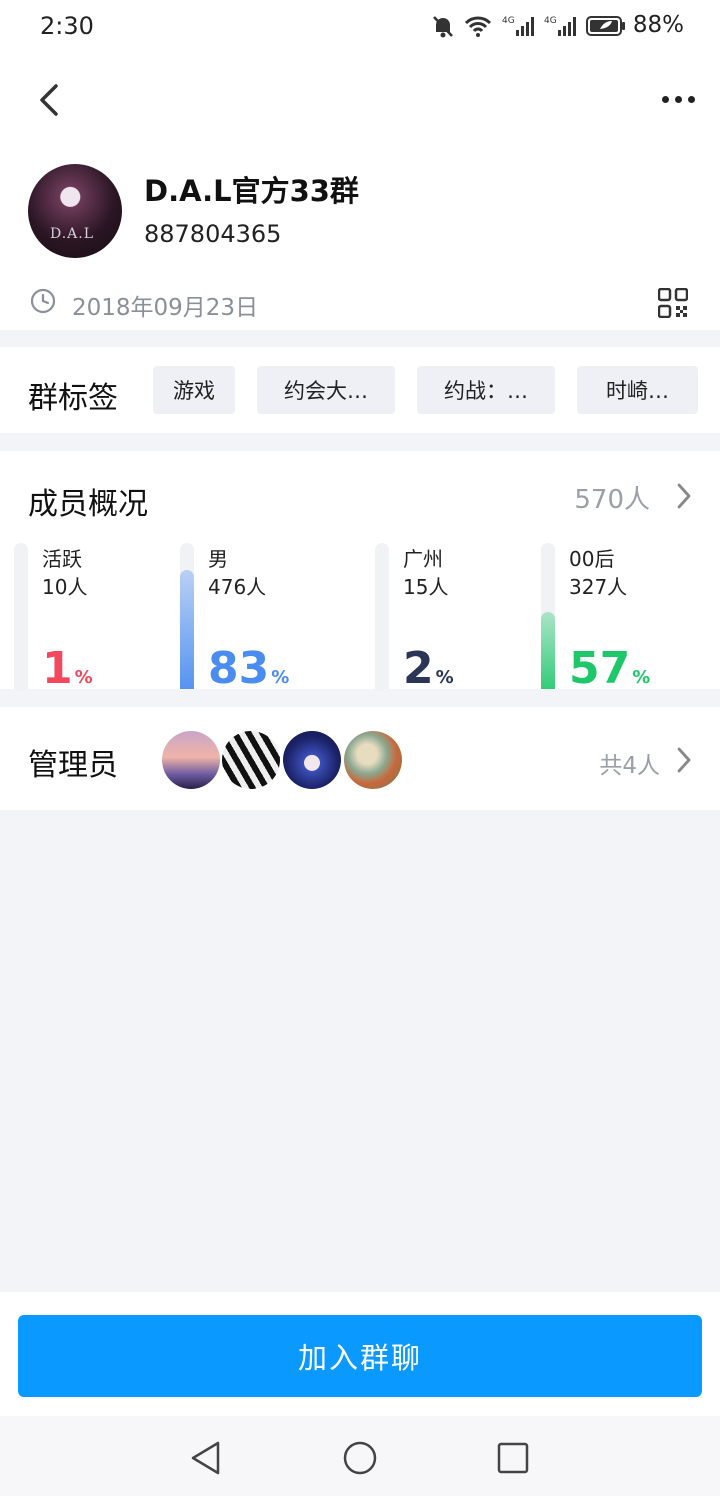  I want to click on group-name: D.A.L官方33群, so click(251, 191).